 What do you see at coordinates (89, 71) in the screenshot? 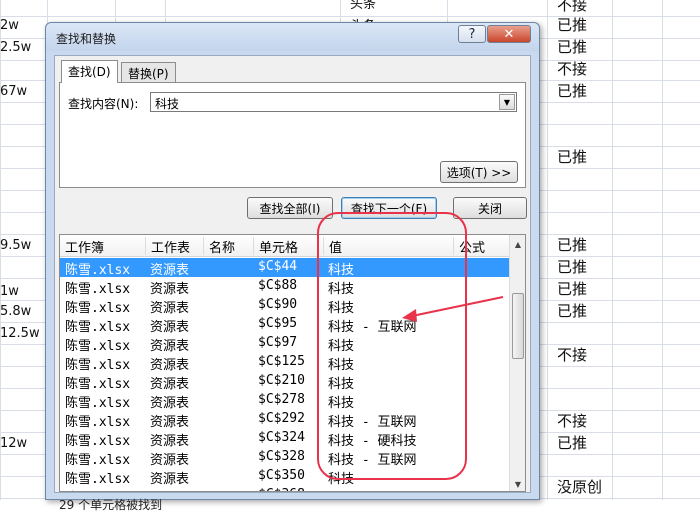
I see `tab-find: 查找(D)` at bounding box center [89, 71].